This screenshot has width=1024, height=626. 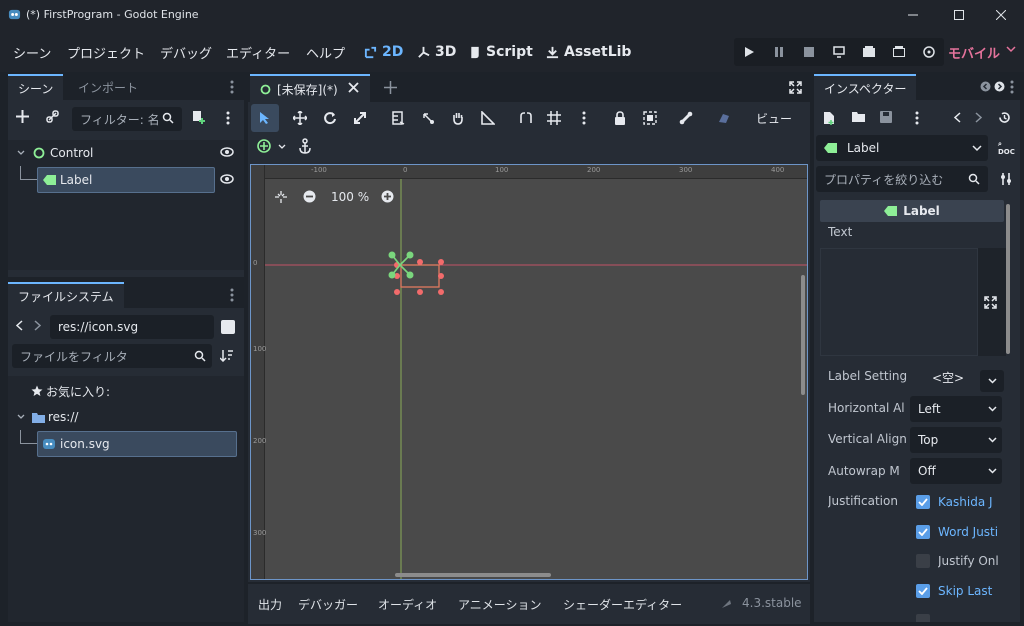 I want to click on remote-debug-icon, so click(x=839, y=52).